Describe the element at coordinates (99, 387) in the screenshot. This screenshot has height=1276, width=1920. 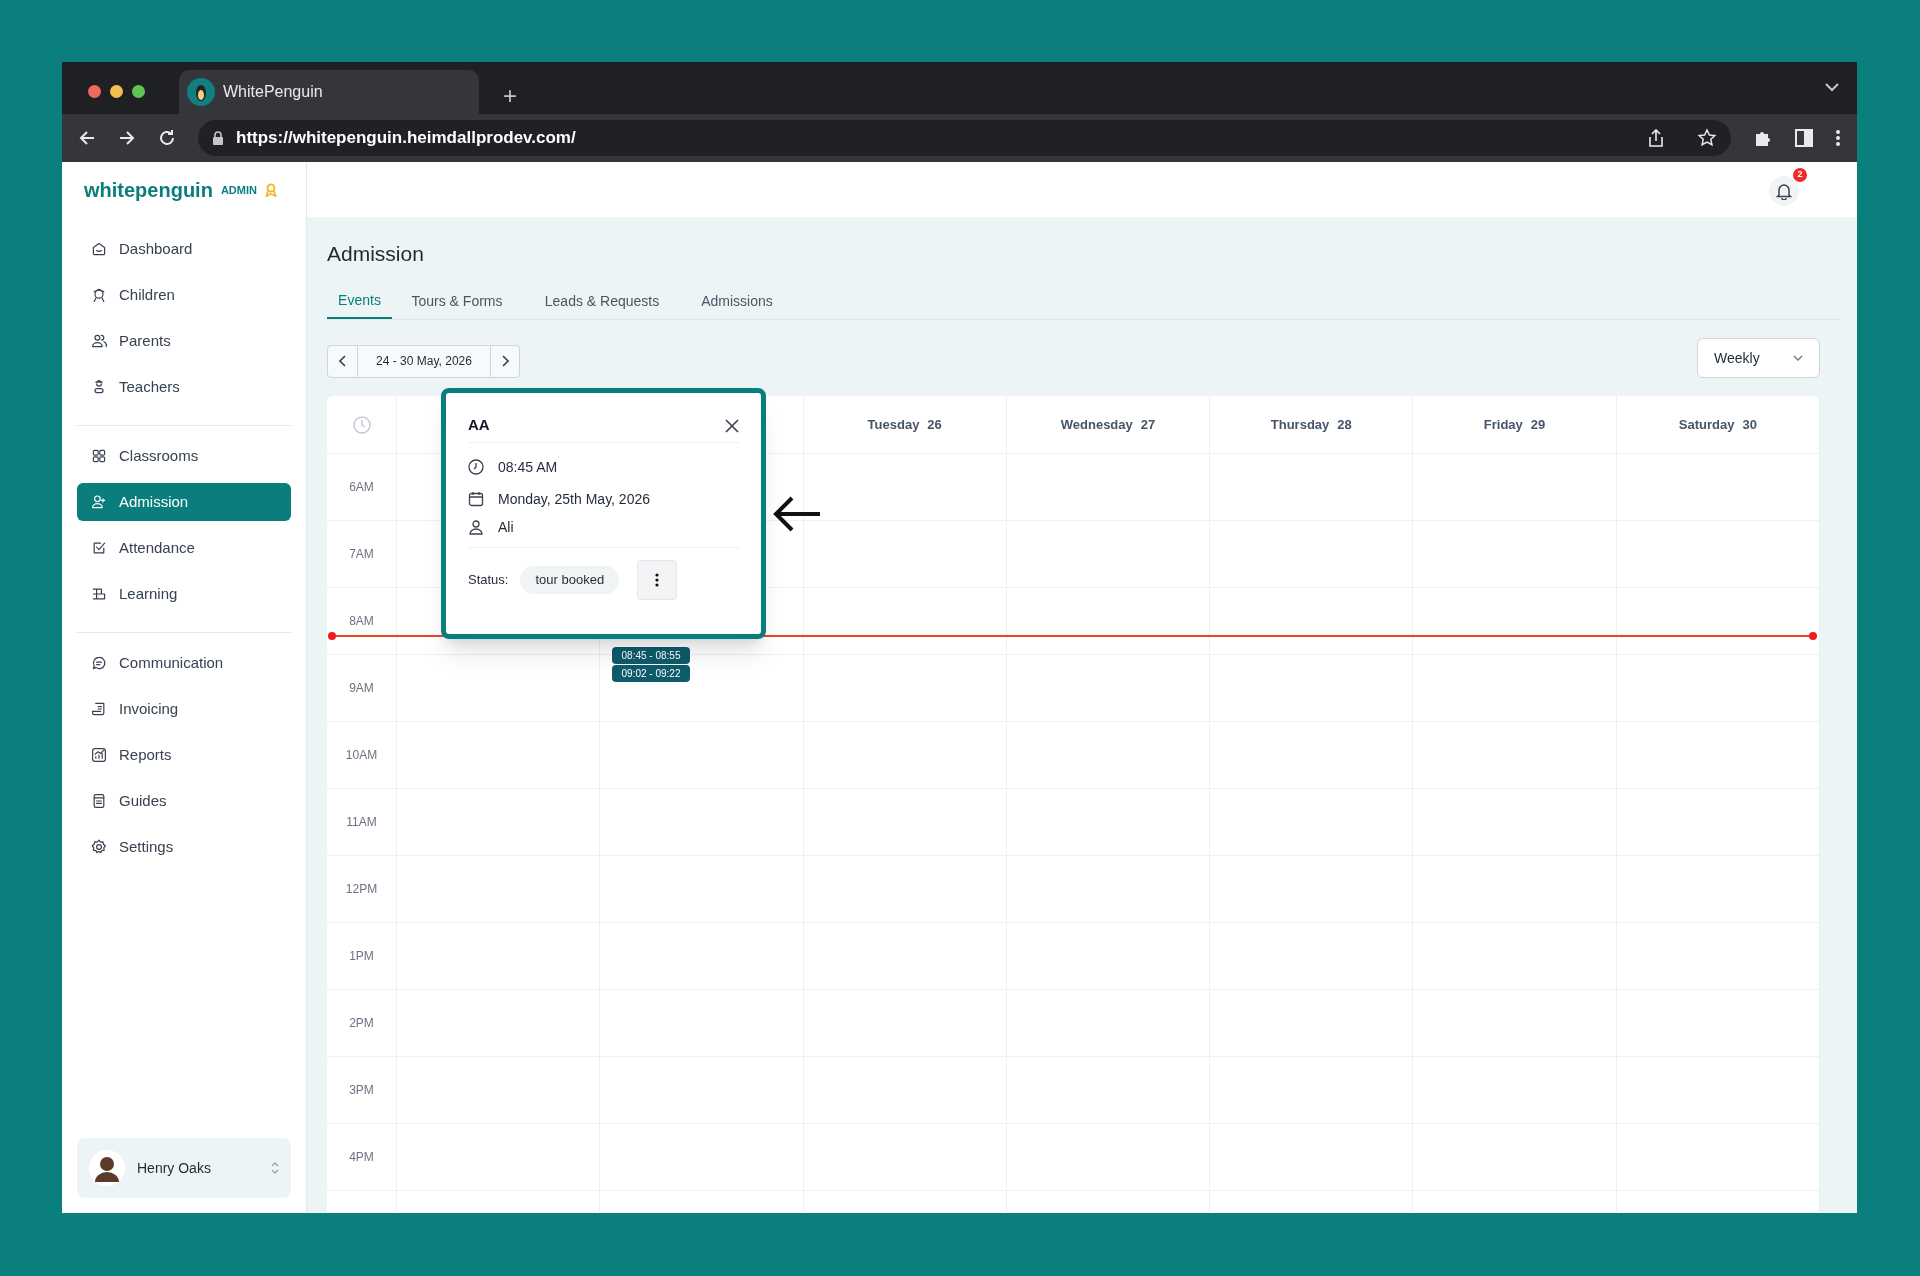
I see `teacher-icon` at that location.